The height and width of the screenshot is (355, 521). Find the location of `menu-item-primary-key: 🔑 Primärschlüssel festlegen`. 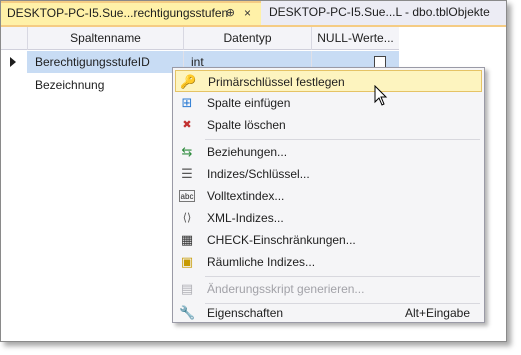

menu-item-primary-key: 🔑 Primärschlüssel festlegen is located at coordinates (328, 81).